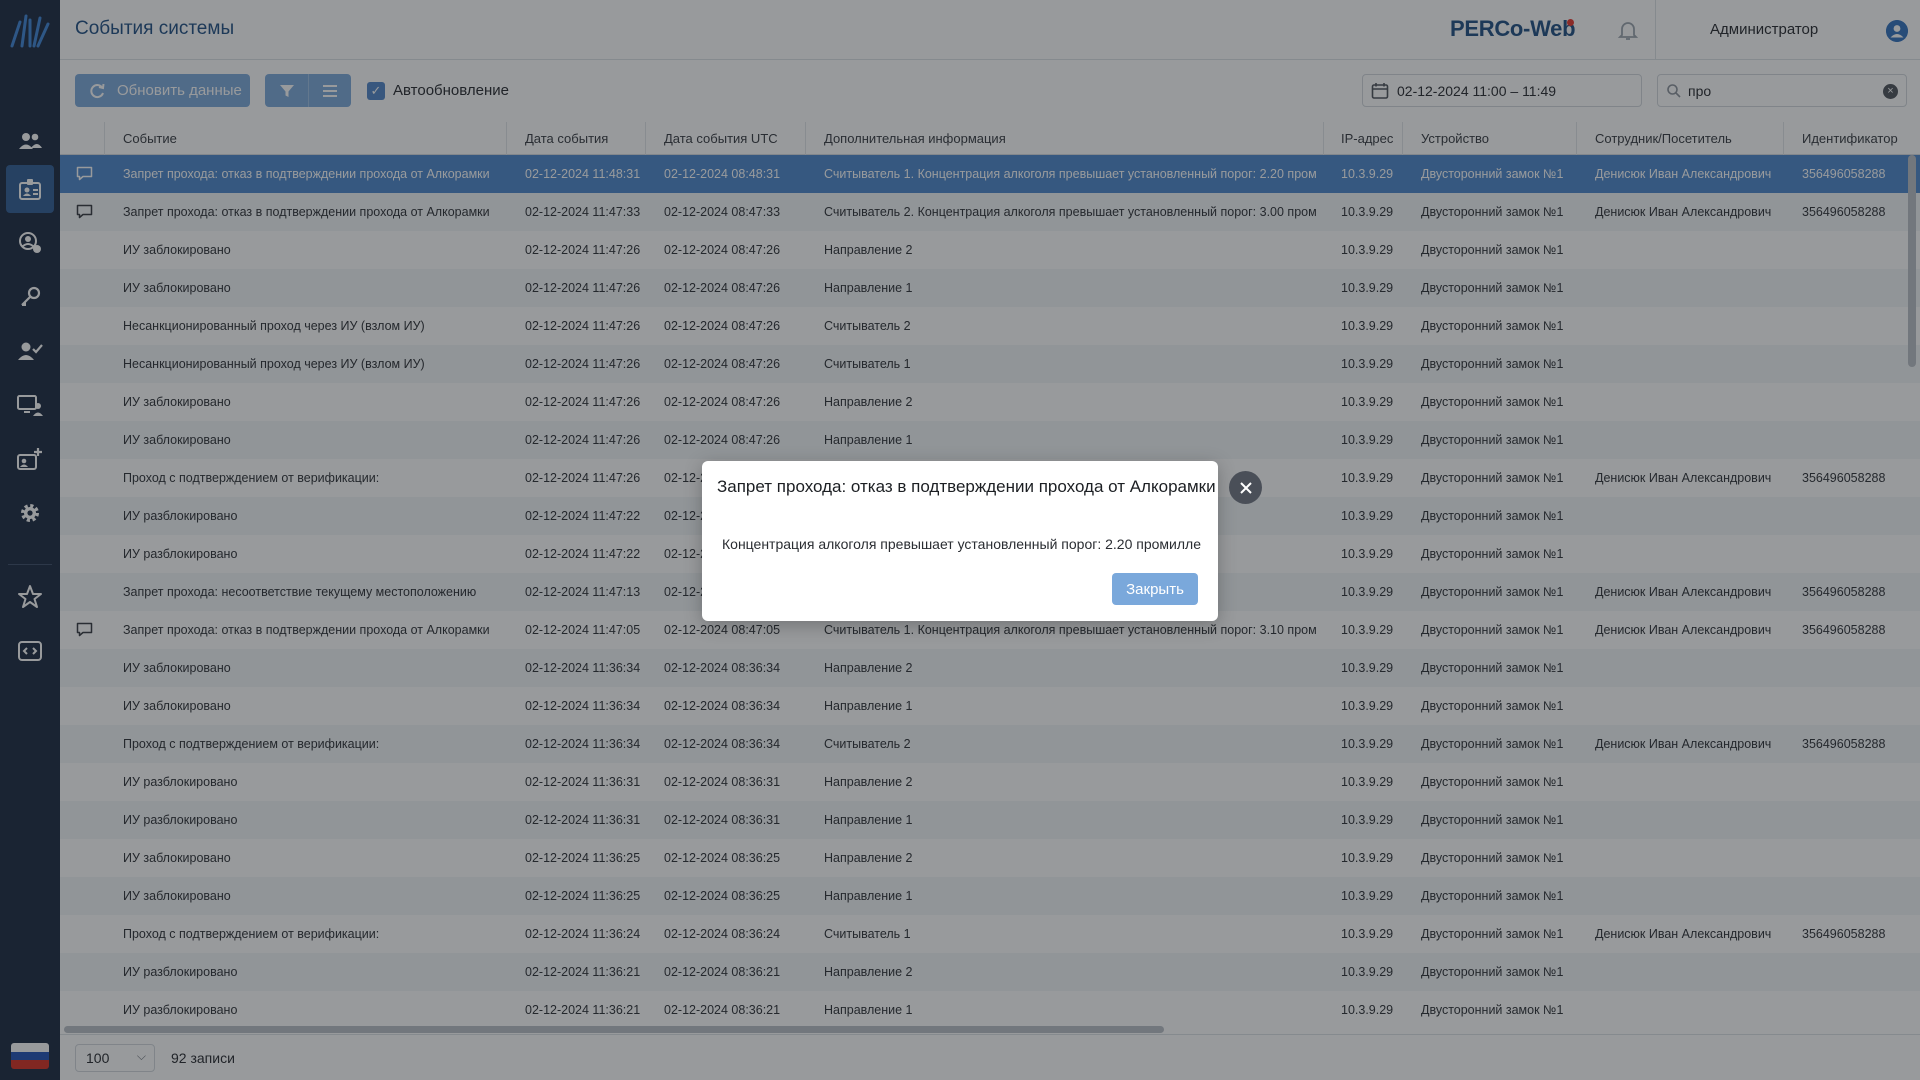  What do you see at coordinates (1155, 589) in the screenshot?
I see `dialog-close-button: Закрыть` at bounding box center [1155, 589].